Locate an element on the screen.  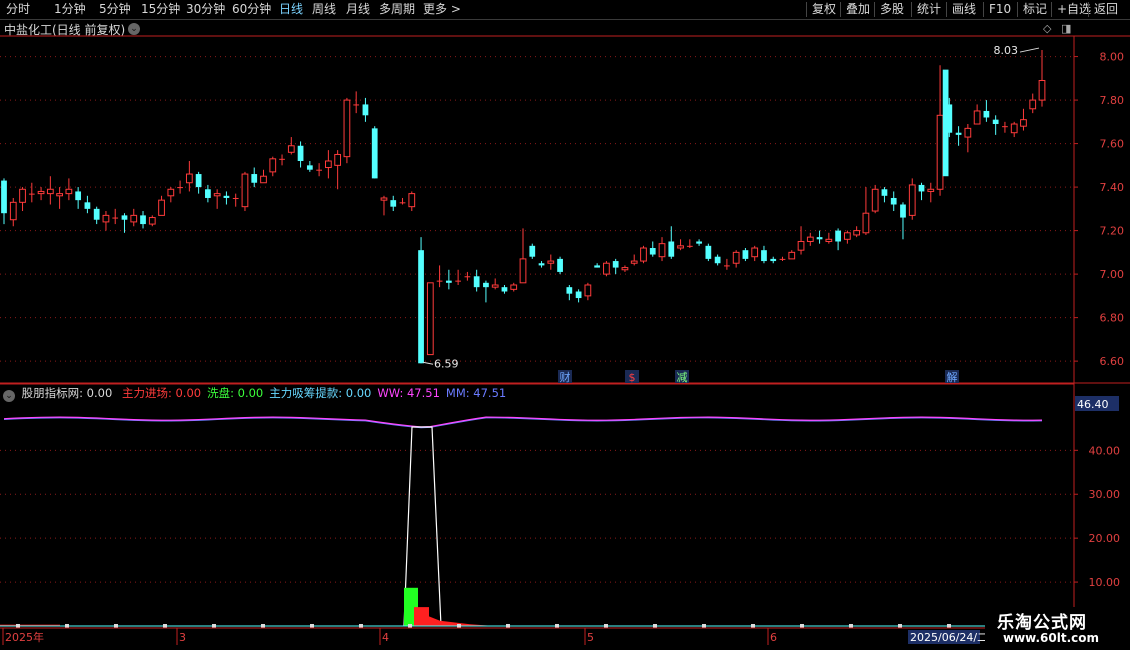
spike-line is located at coordinates (422, 526).